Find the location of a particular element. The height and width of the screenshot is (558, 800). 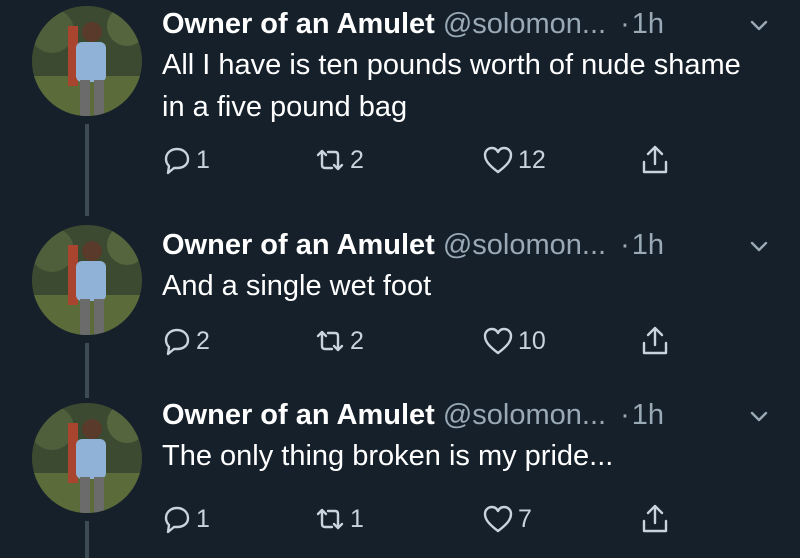

like-button: 7 is located at coordinates (507, 519).